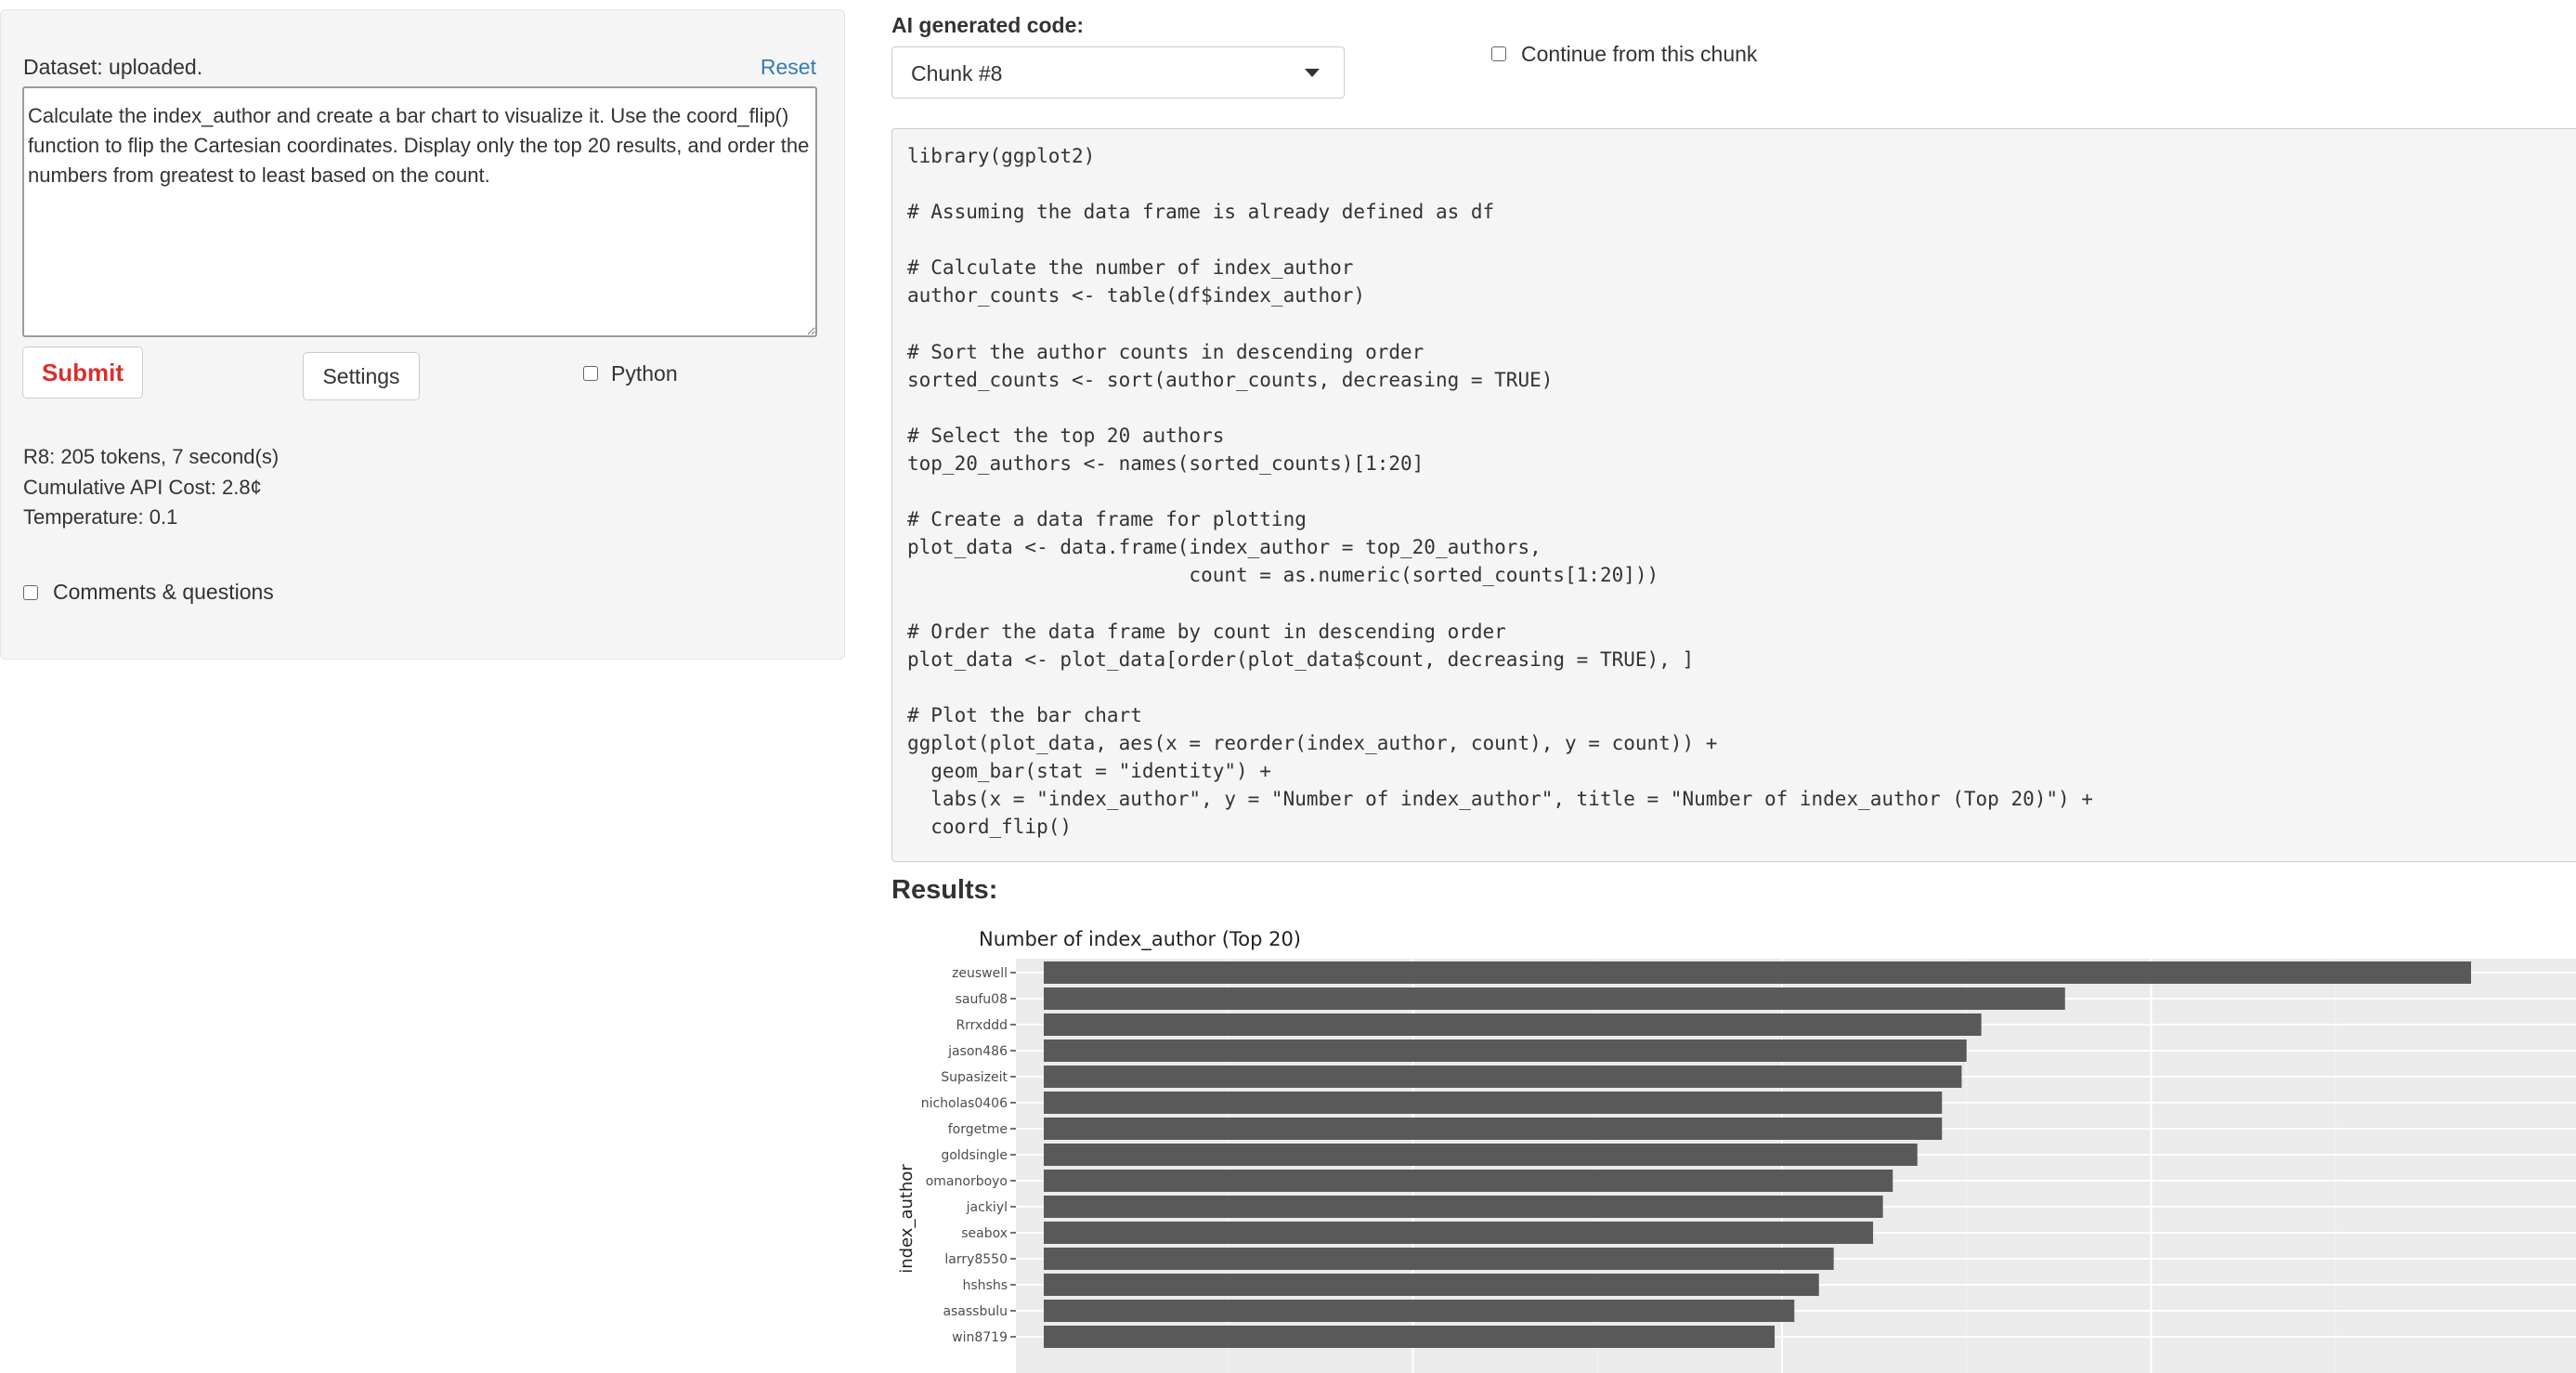 This screenshot has width=2576, height=1373. What do you see at coordinates (974, 1077) in the screenshot?
I see `tick-label: Supasizeit` at bounding box center [974, 1077].